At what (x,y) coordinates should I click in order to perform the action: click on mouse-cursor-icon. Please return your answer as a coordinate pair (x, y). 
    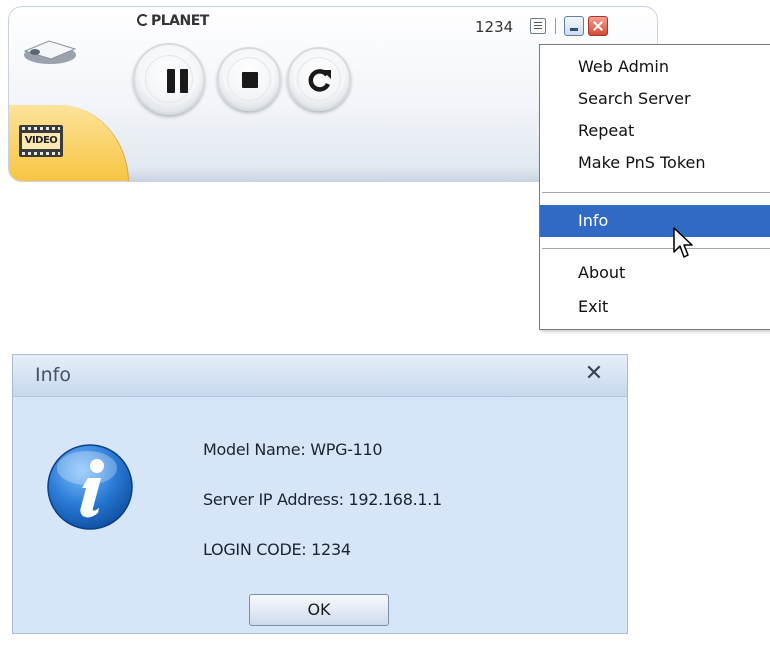
    Looking at the image, I should click on (683, 242).